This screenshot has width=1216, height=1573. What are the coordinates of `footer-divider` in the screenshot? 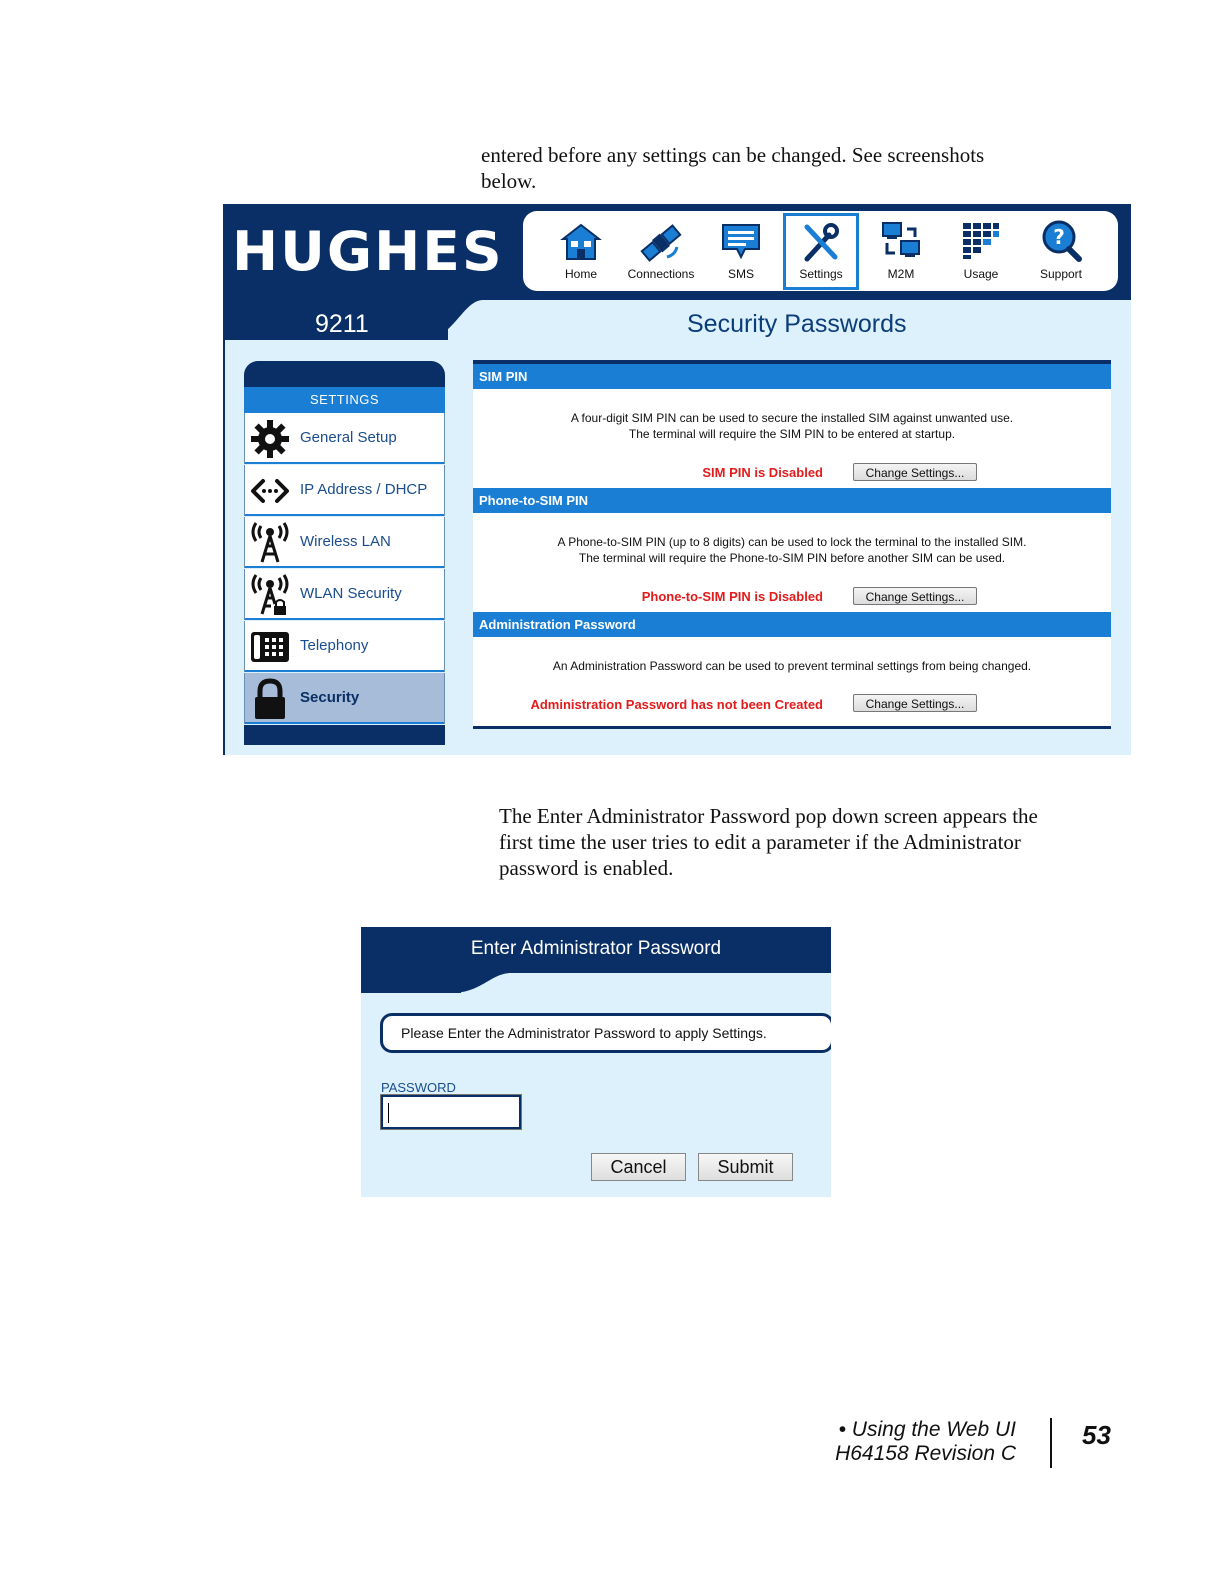 It's located at (1051, 1443).